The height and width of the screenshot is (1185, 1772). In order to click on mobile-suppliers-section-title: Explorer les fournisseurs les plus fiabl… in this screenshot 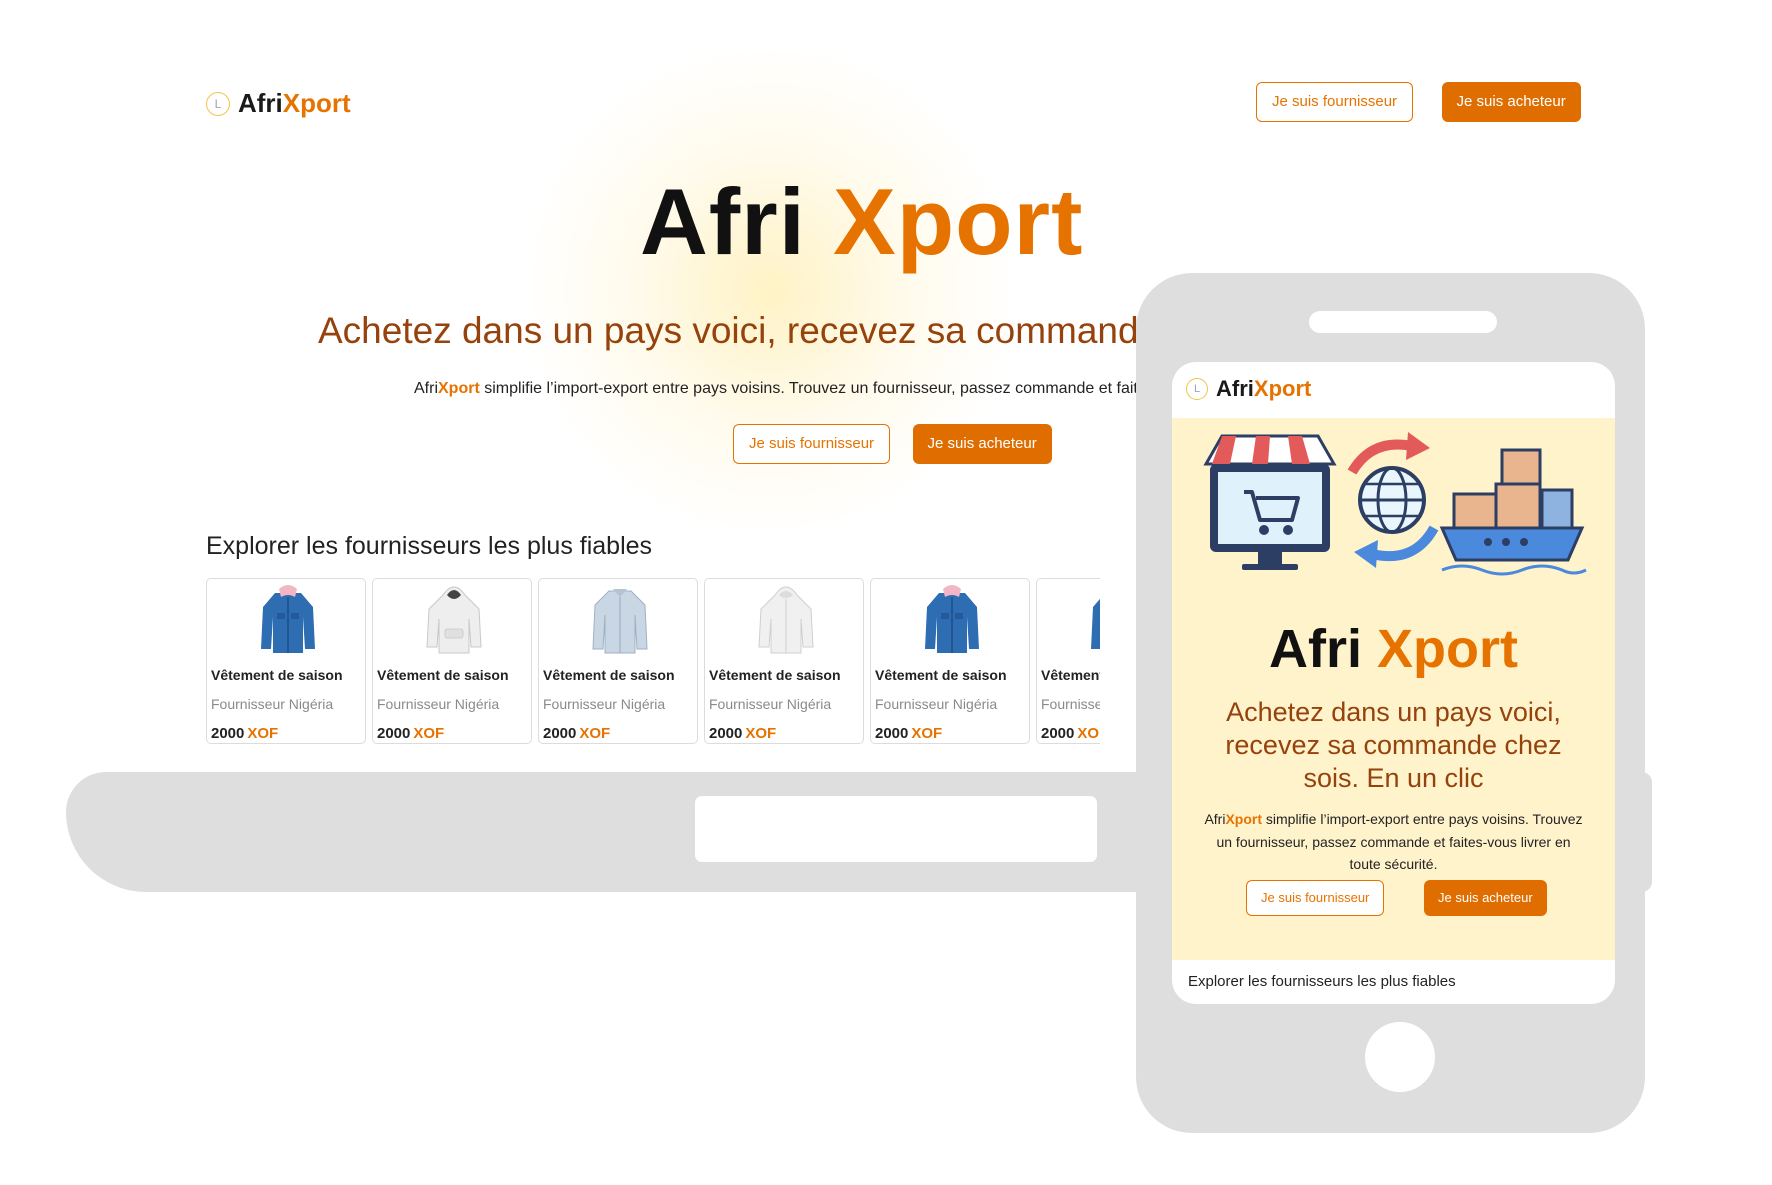, I will do `click(1322, 981)`.